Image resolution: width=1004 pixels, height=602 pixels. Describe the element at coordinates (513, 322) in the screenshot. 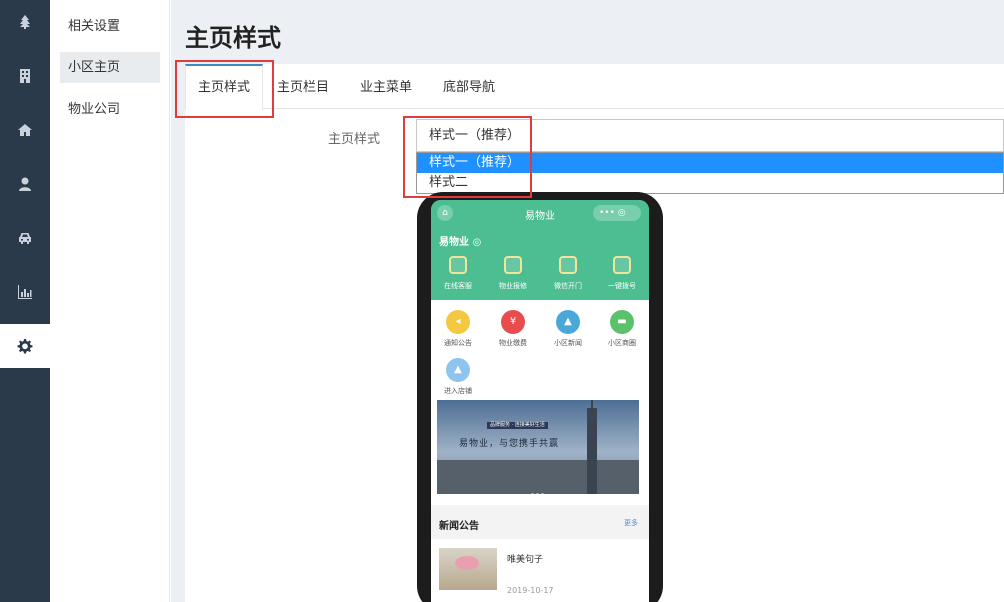

I see `payment-icon: ¥` at that location.